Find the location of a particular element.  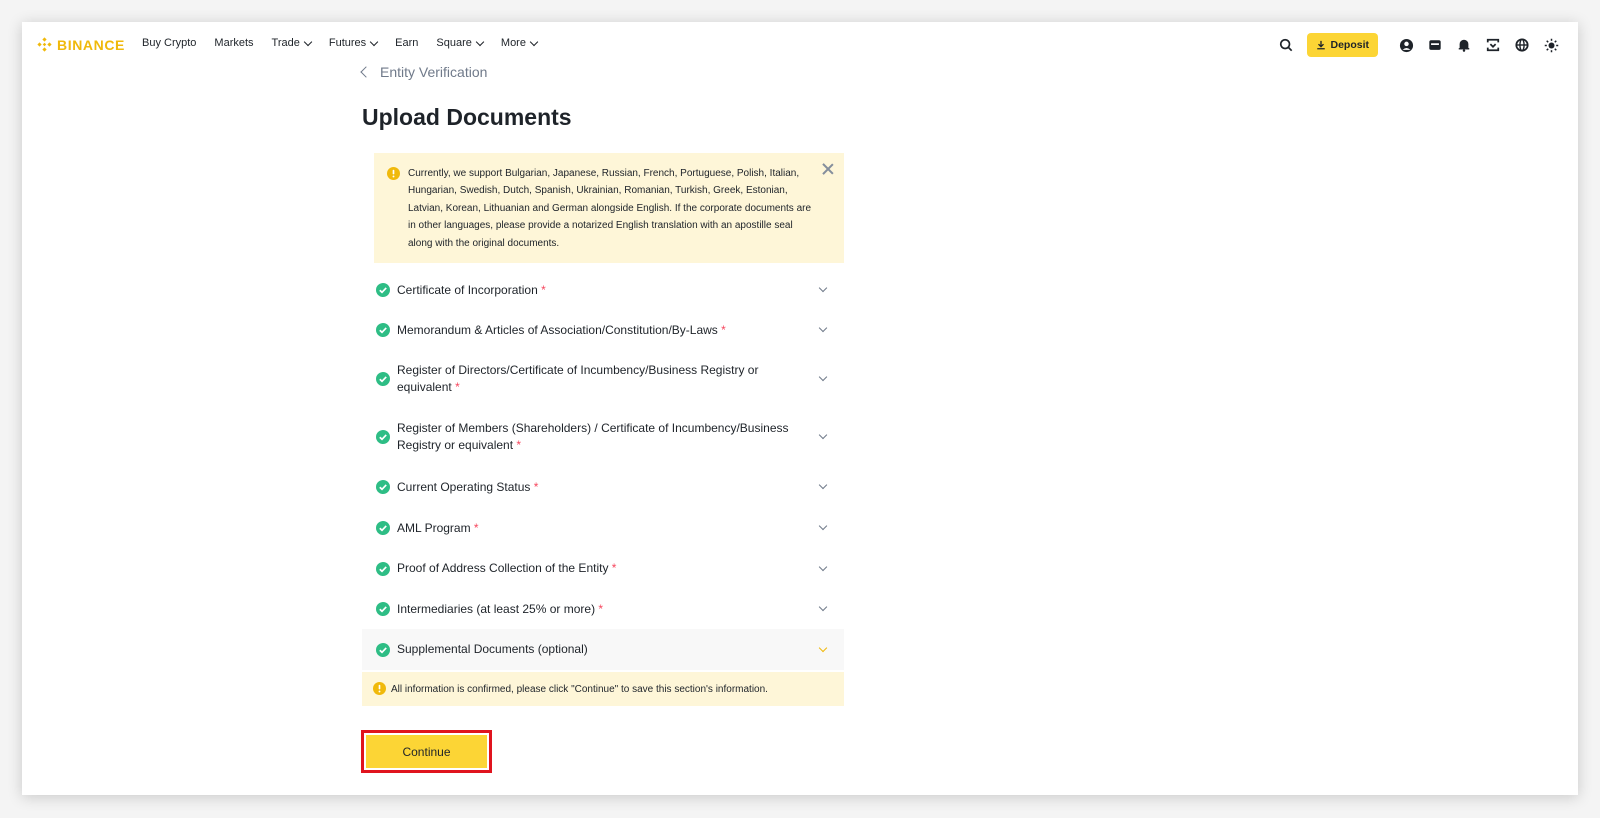

nav-square: Square is located at coordinates (460, 43).